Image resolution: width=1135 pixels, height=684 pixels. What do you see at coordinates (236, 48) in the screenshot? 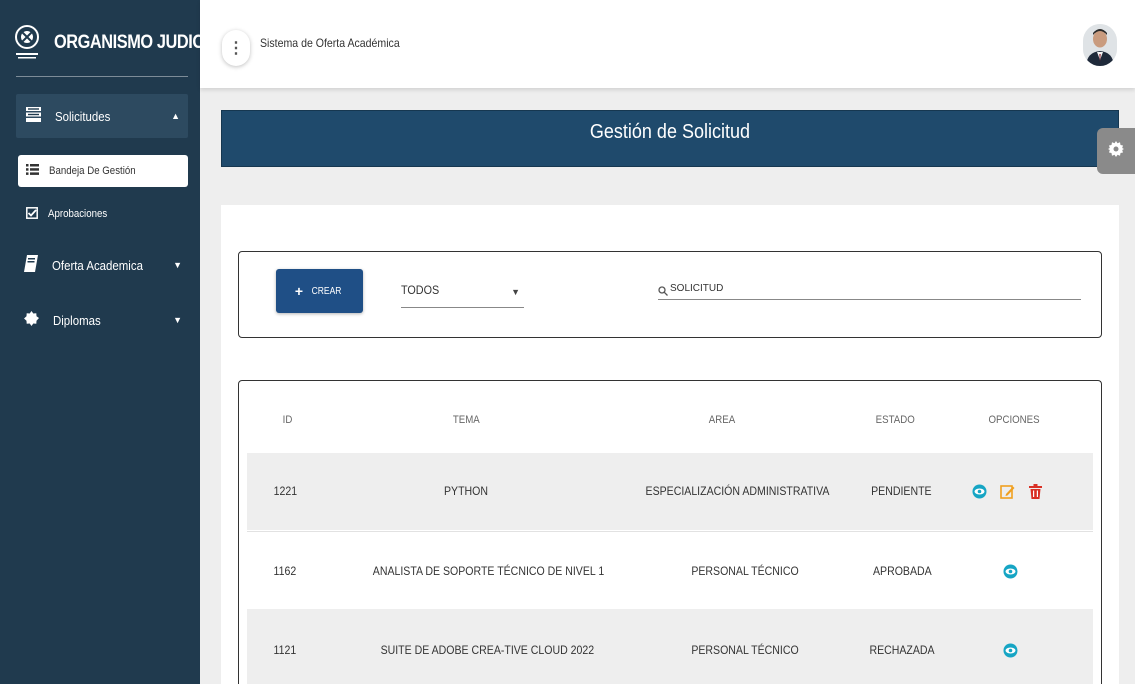
I see `more-menu-button: ⋮` at bounding box center [236, 48].